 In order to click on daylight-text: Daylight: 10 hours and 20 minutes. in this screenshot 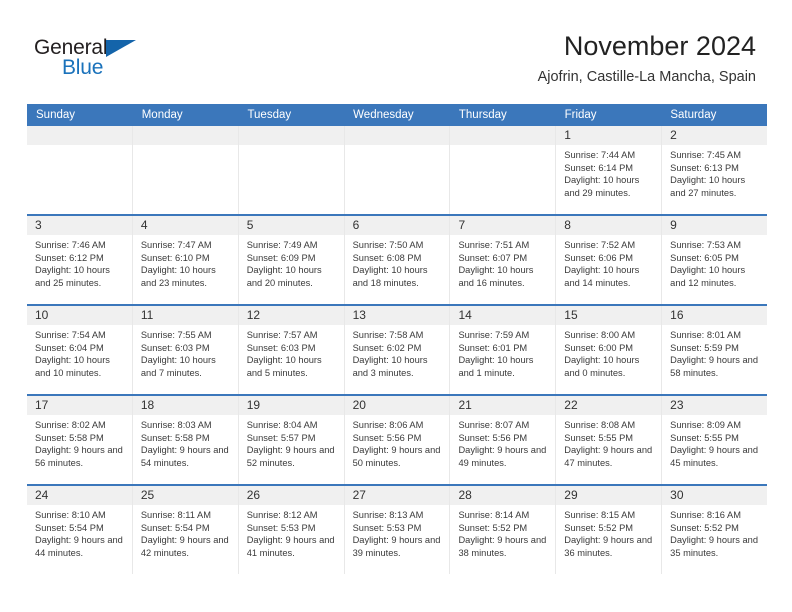, I will do `click(284, 276)`.